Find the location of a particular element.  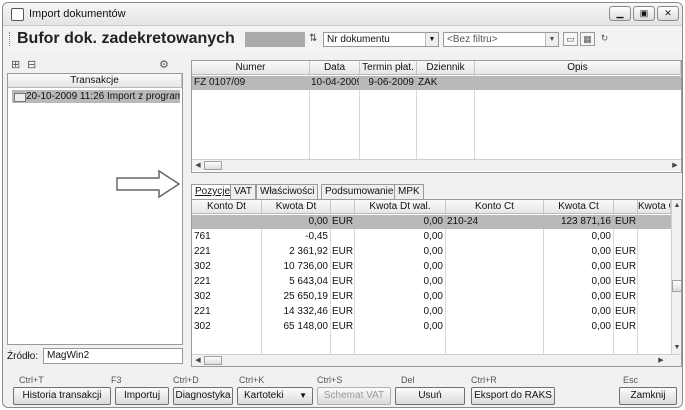

hotkey-eksport: Ctrl+R is located at coordinates (484, 380).